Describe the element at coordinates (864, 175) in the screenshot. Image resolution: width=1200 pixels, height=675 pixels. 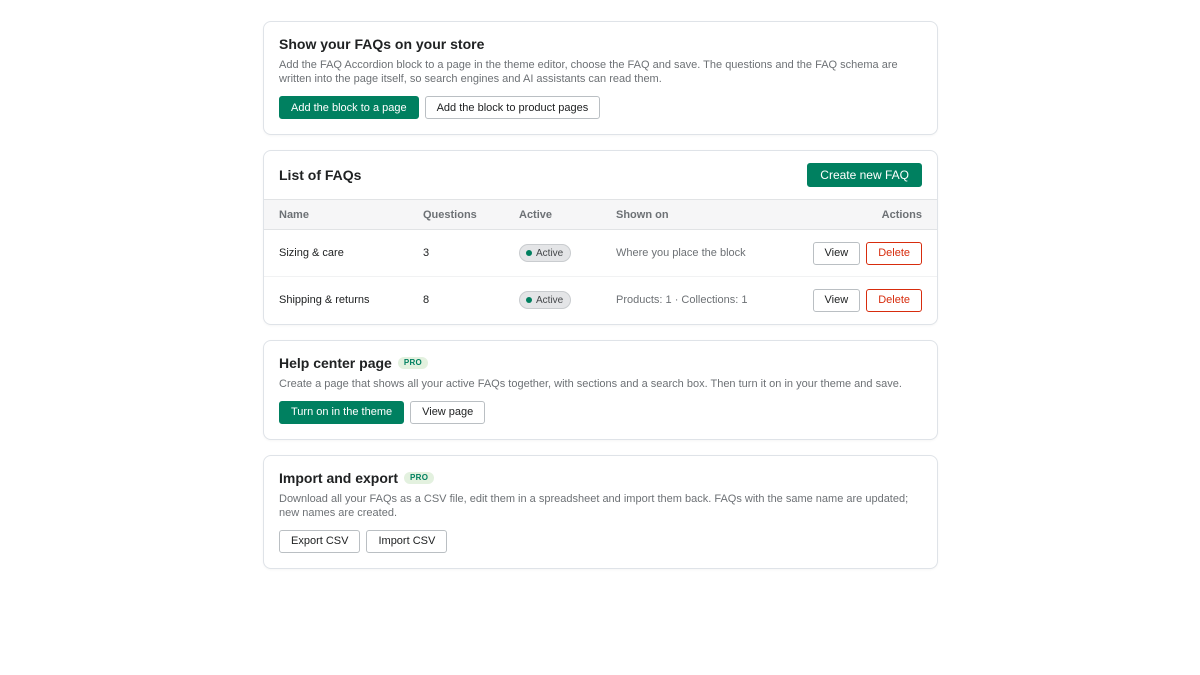
I see `create-new-faq-button: Create new FAQ` at that location.